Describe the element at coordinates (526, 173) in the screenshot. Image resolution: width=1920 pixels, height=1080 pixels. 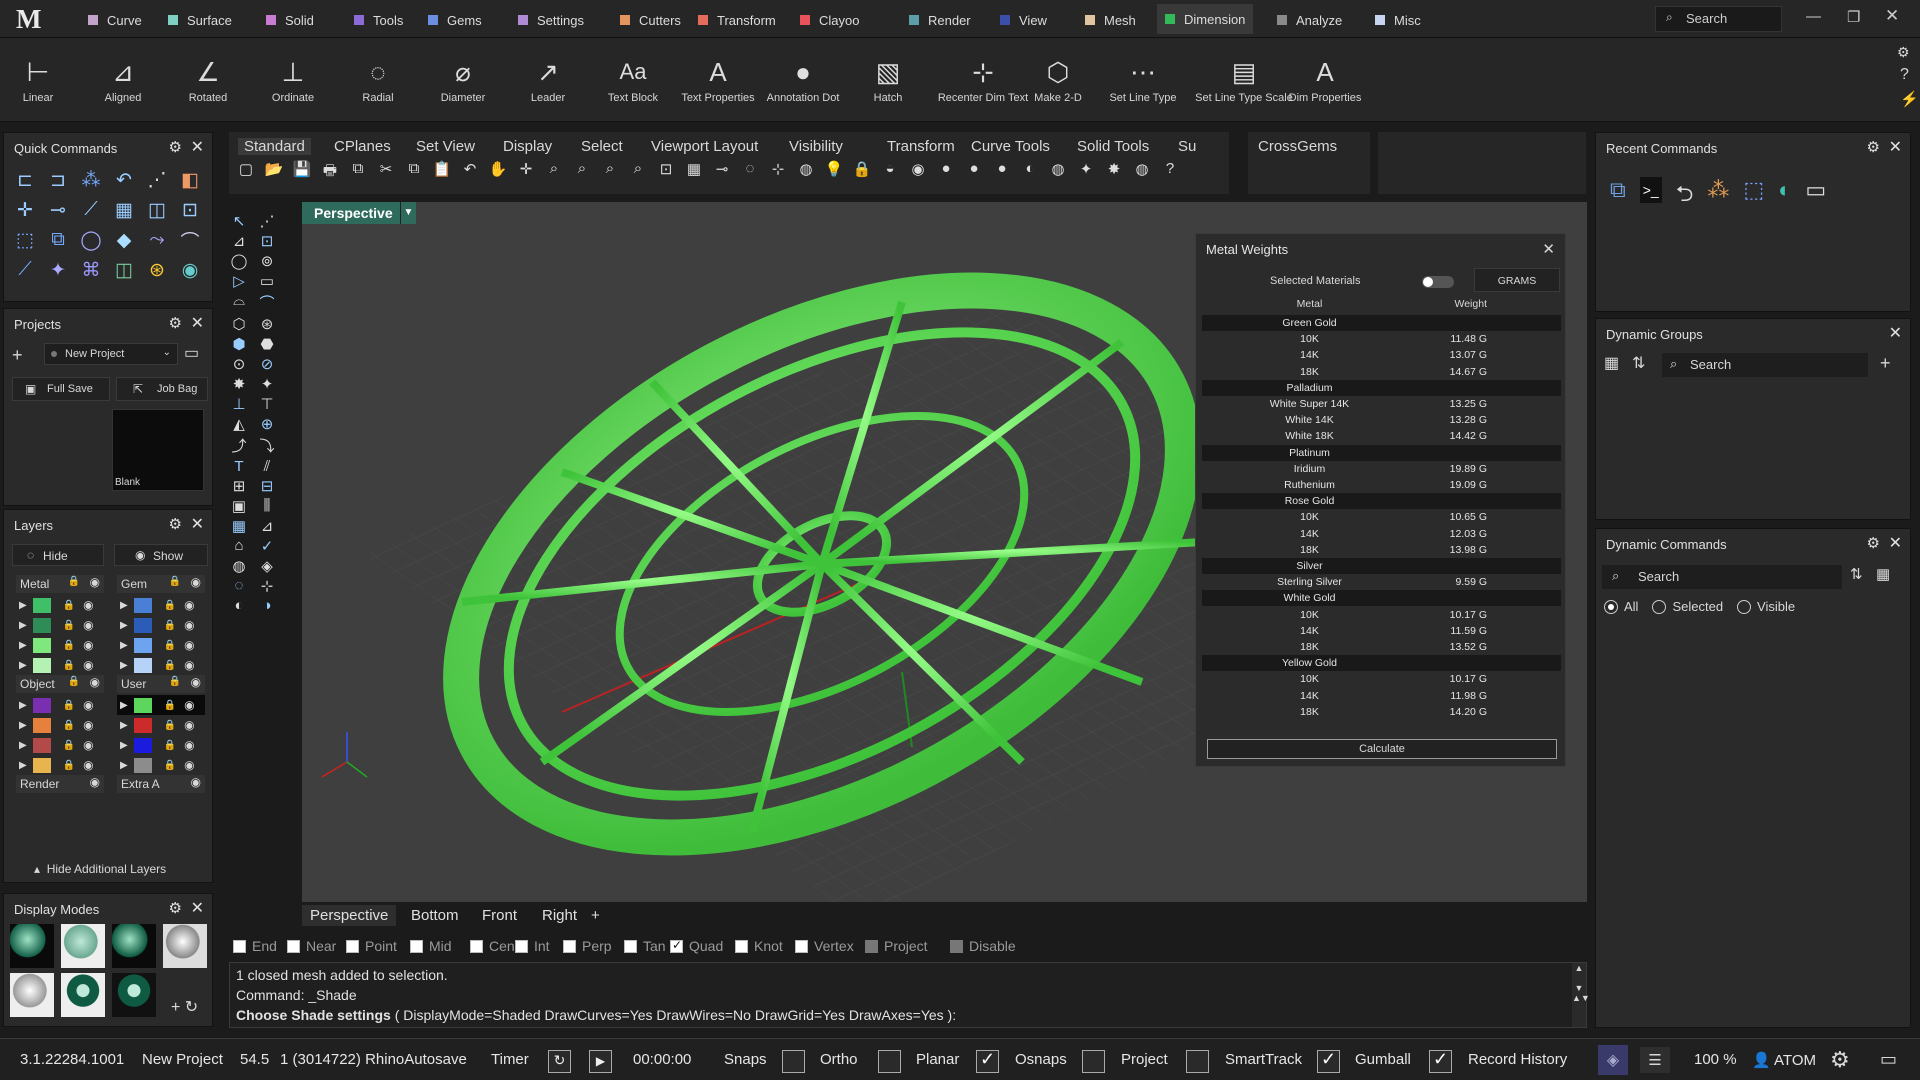
I see `toolbar-icon: ✛` at that location.